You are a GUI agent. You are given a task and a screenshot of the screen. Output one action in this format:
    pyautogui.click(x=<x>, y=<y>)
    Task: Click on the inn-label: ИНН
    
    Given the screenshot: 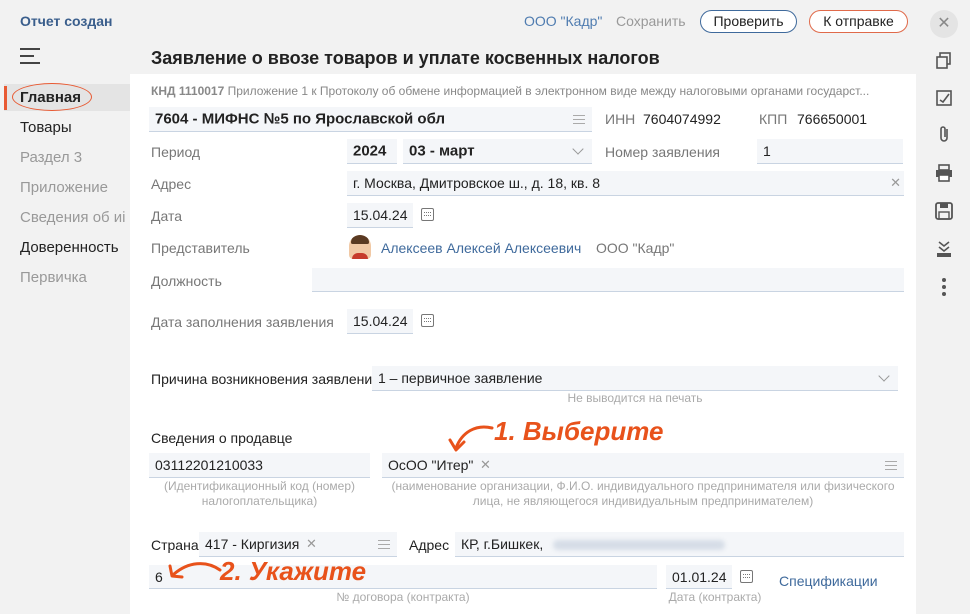 What is the action you would take?
    pyautogui.click(x=620, y=119)
    